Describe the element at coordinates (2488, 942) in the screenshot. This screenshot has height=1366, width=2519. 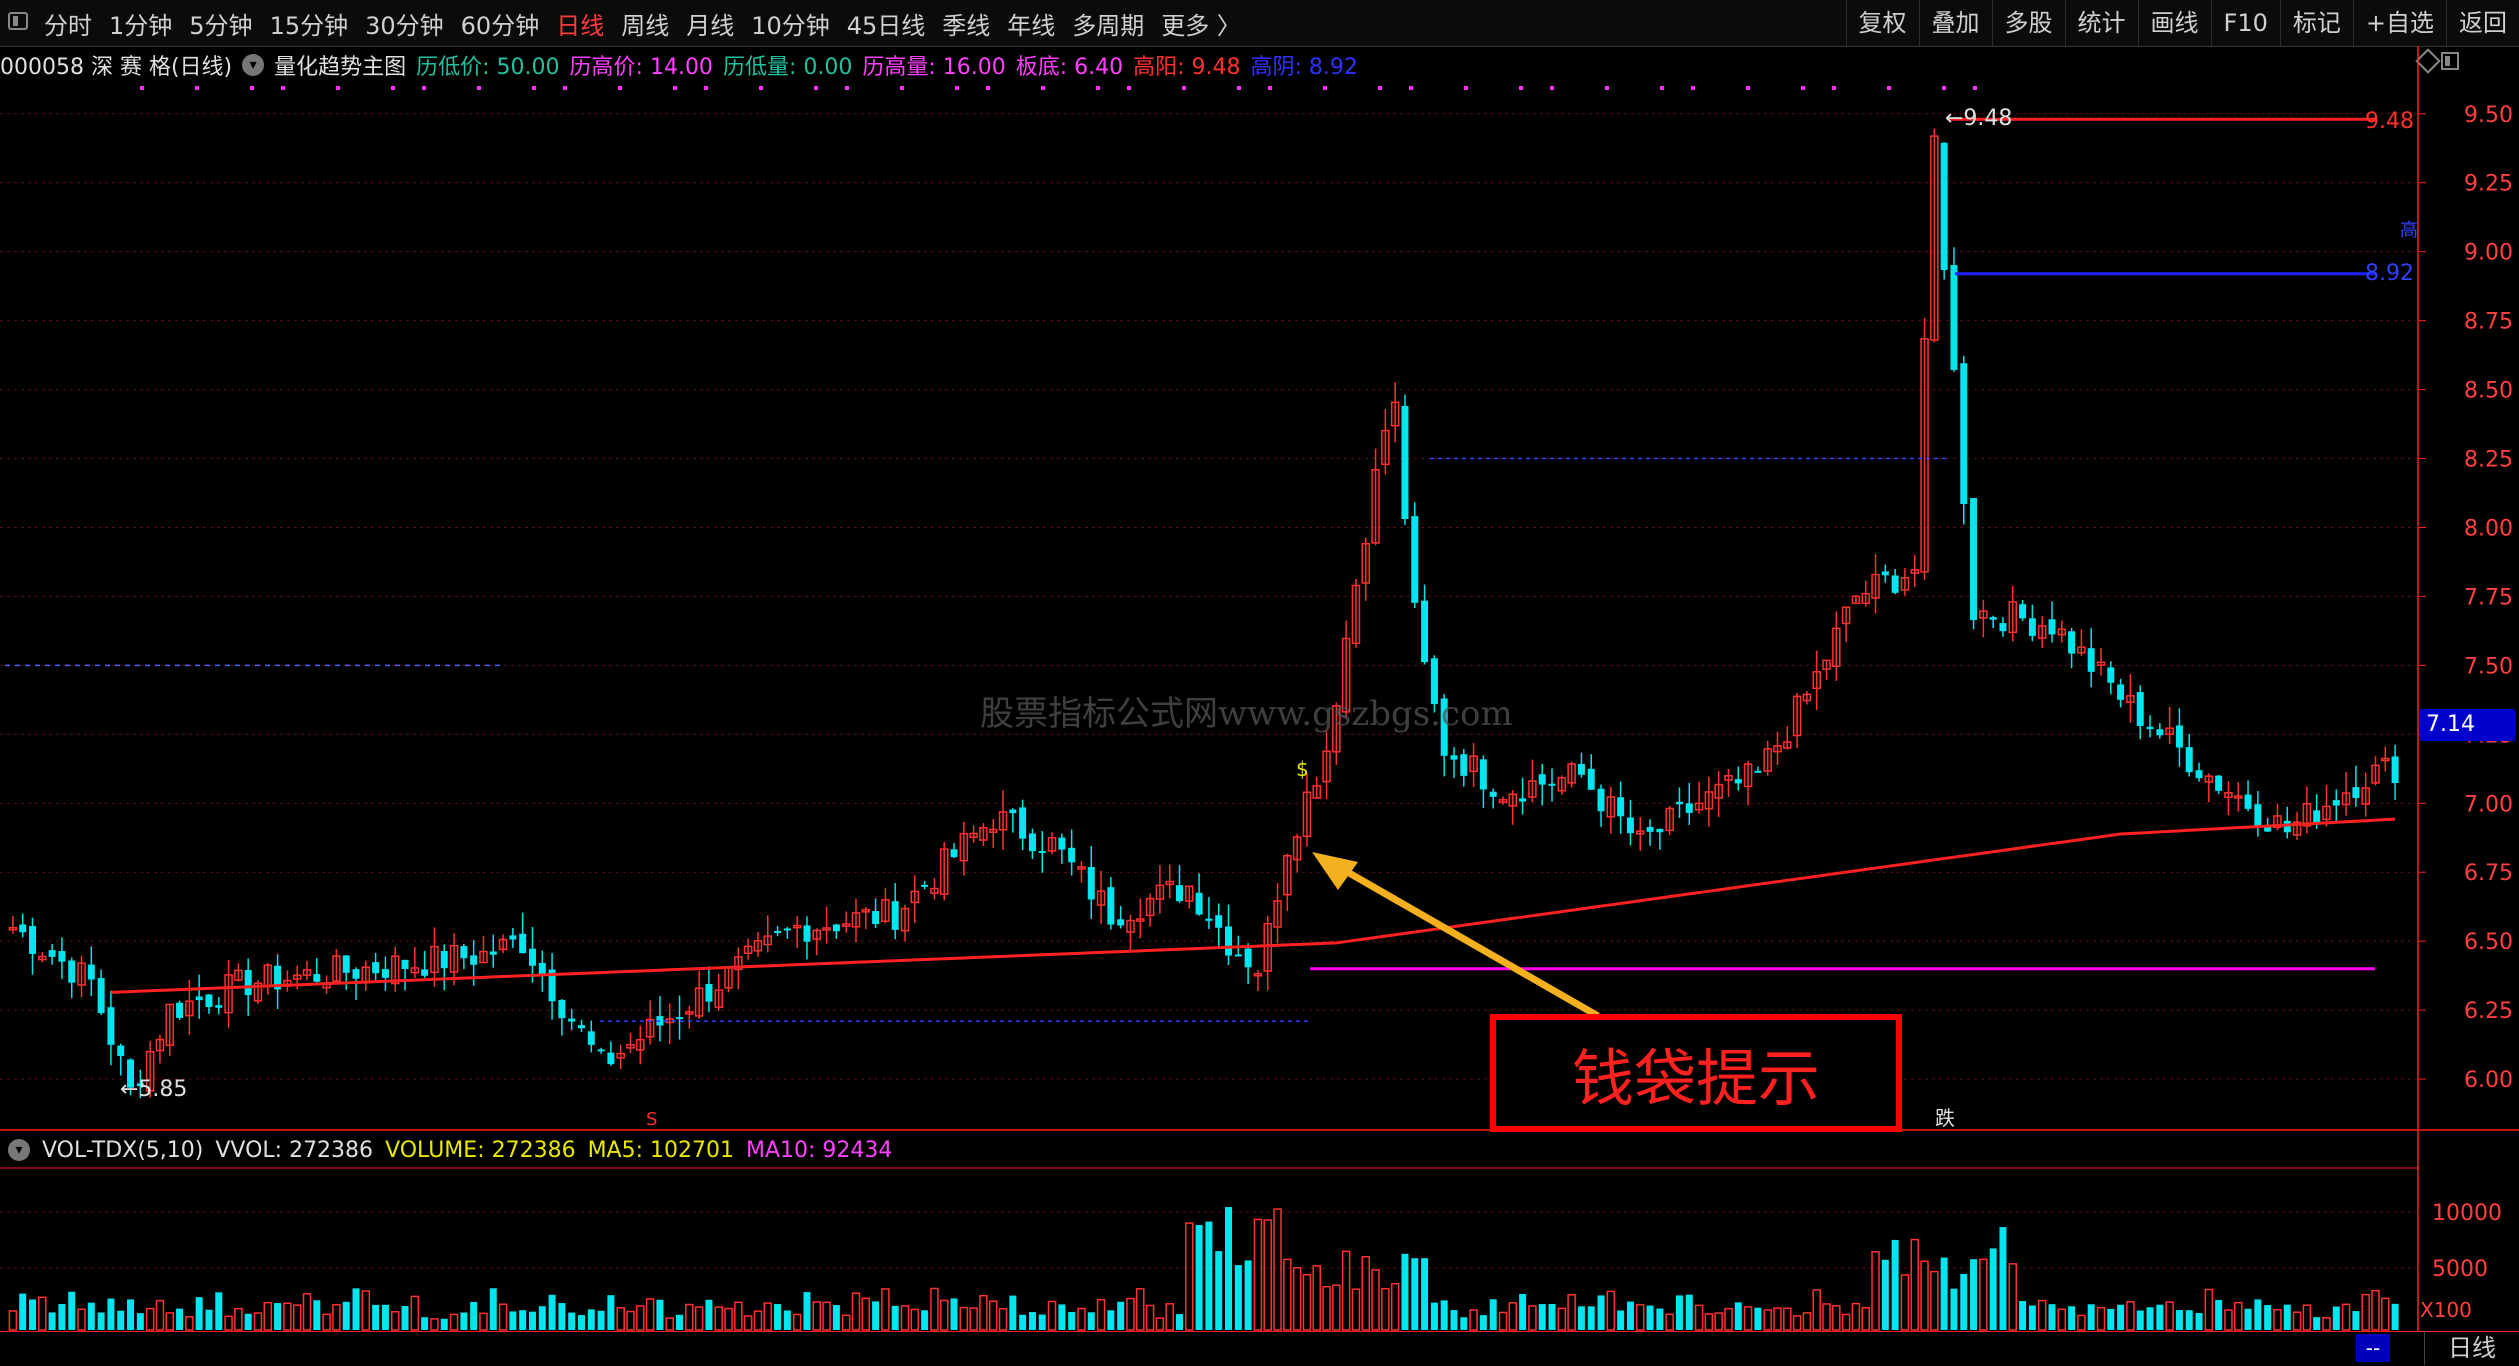
I see `price-tick-label: 6.50` at that location.